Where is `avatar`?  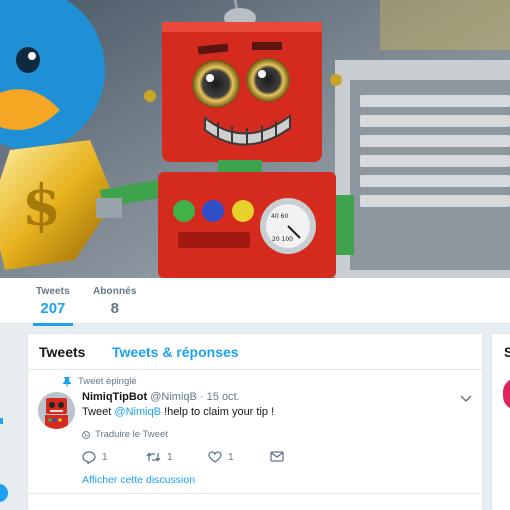 avatar is located at coordinates (56, 410).